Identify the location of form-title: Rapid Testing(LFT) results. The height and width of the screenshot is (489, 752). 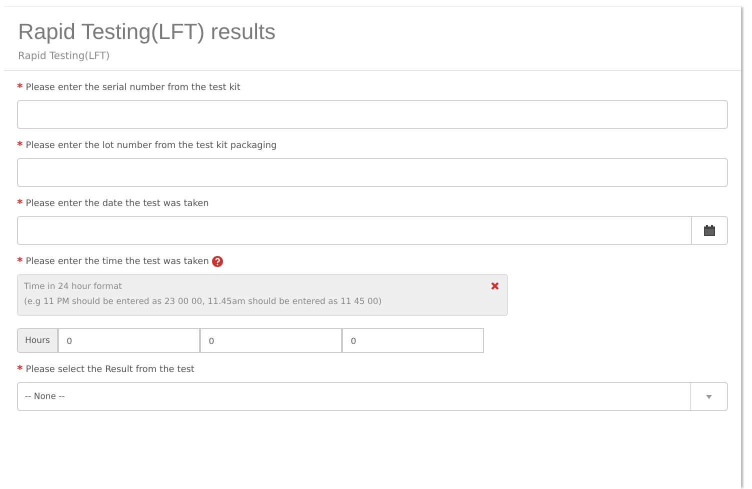
(147, 32).